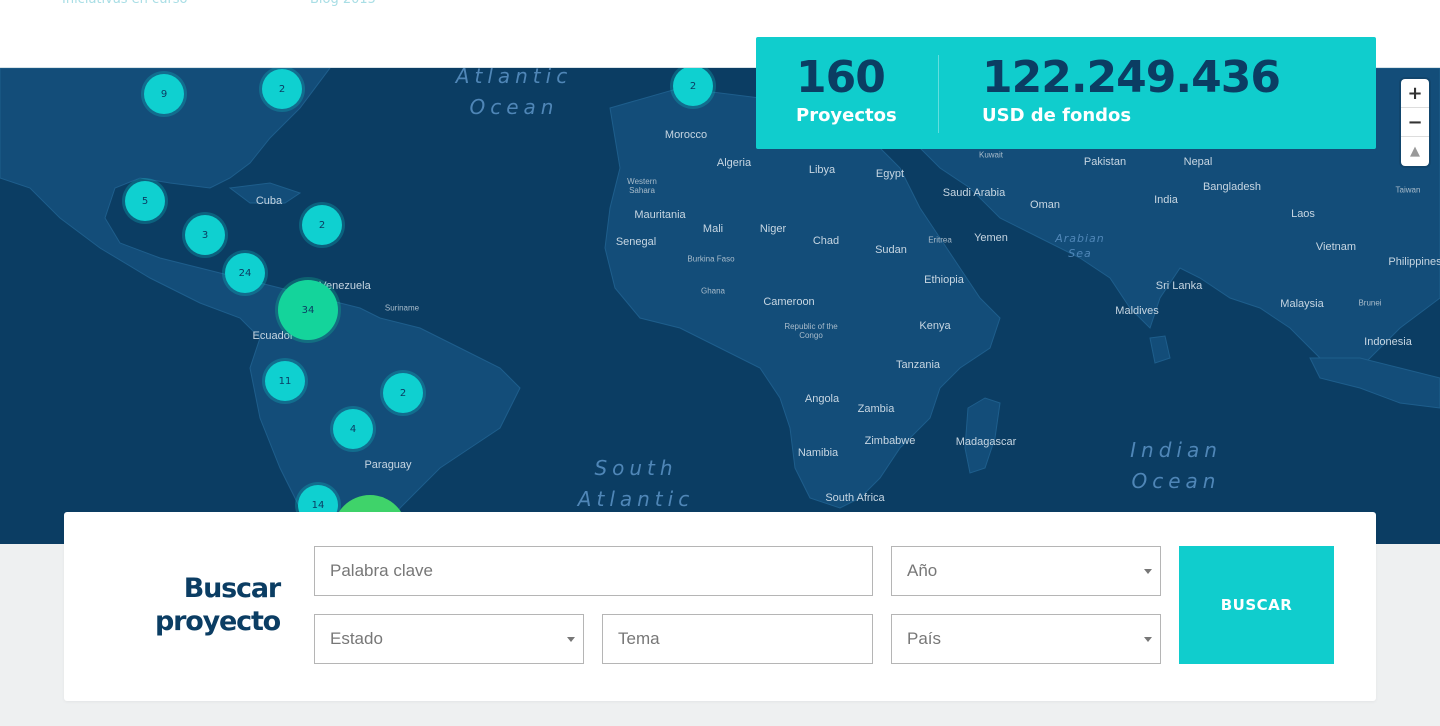 The width and height of the screenshot is (1440, 726). Describe the element at coordinates (308, 310) in the screenshot. I see `map-cluster: 34` at that location.